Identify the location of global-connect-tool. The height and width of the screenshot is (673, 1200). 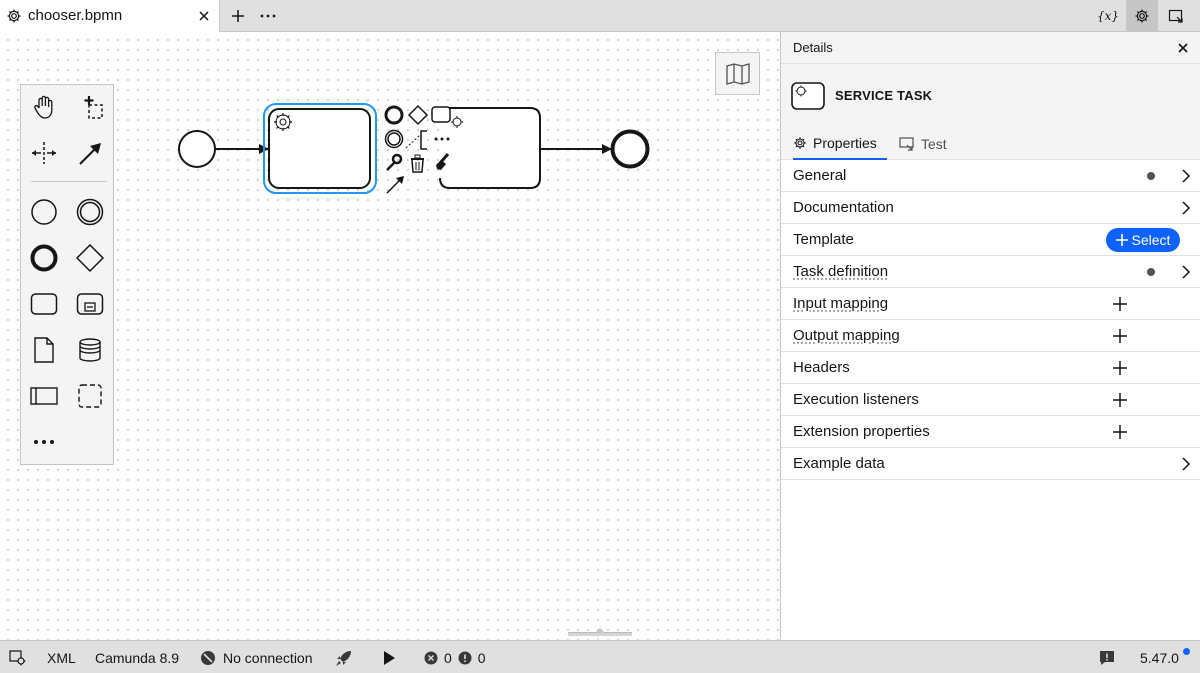
(90, 153).